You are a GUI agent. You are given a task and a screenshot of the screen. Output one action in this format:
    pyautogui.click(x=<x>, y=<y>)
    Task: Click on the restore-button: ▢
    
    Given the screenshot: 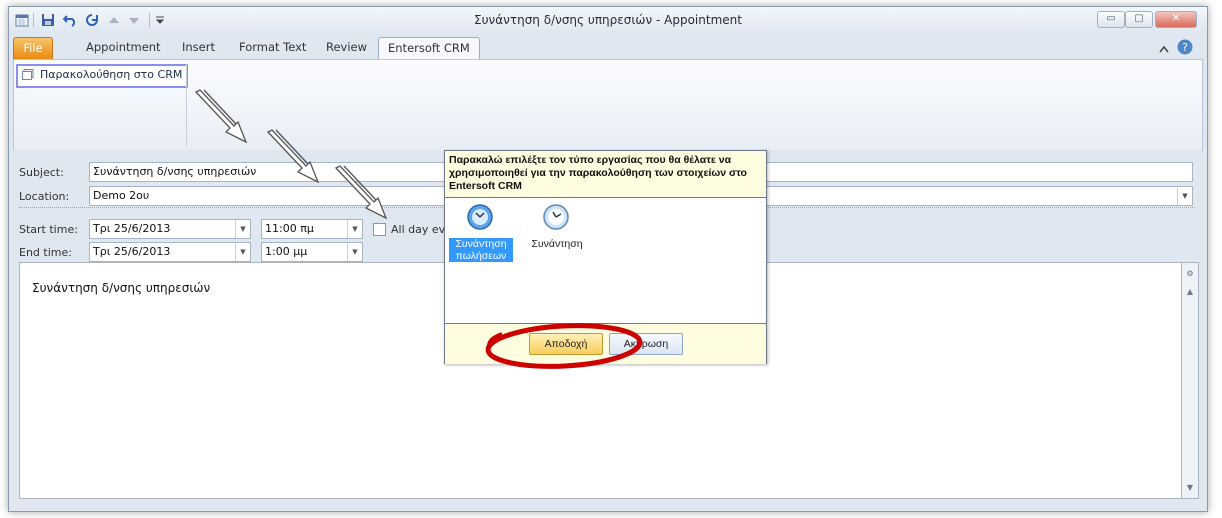 What is the action you would take?
    pyautogui.click(x=1139, y=19)
    